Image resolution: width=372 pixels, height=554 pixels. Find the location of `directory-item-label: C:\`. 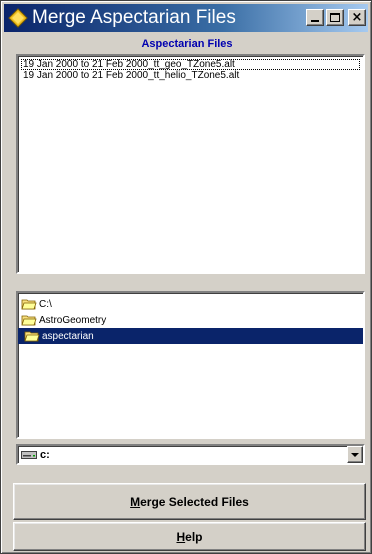

directory-item-label: C:\ is located at coordinates (45, 304).